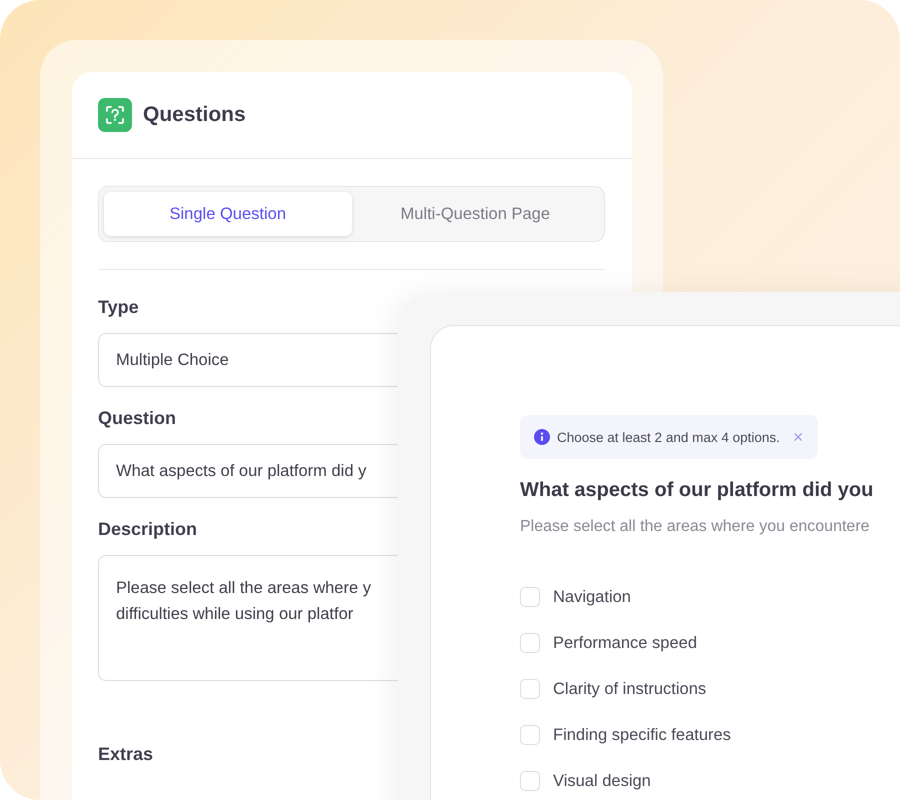  What do you see at coordinates (194, 115) in the screenshot?
I see `panel-title: Questions` at bounding box center [194, 115].